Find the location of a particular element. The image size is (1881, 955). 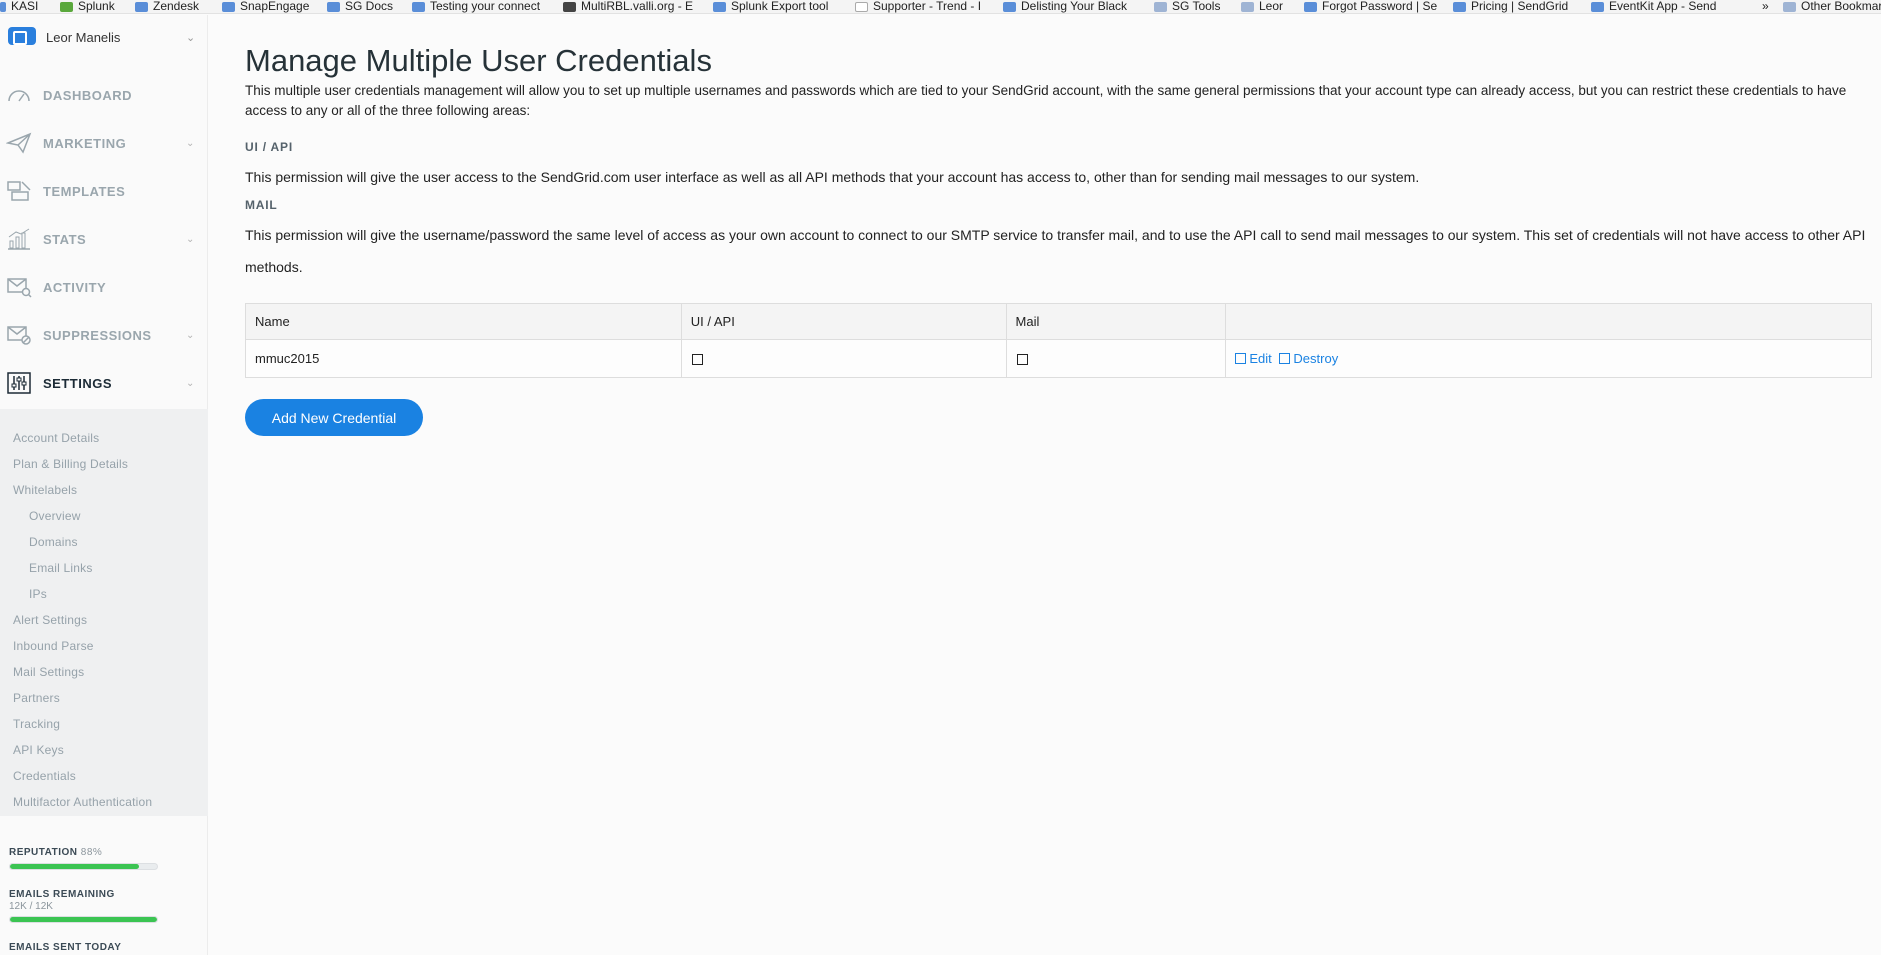

nav-templates: TEMPLATES is located at coordinates (104, 191).